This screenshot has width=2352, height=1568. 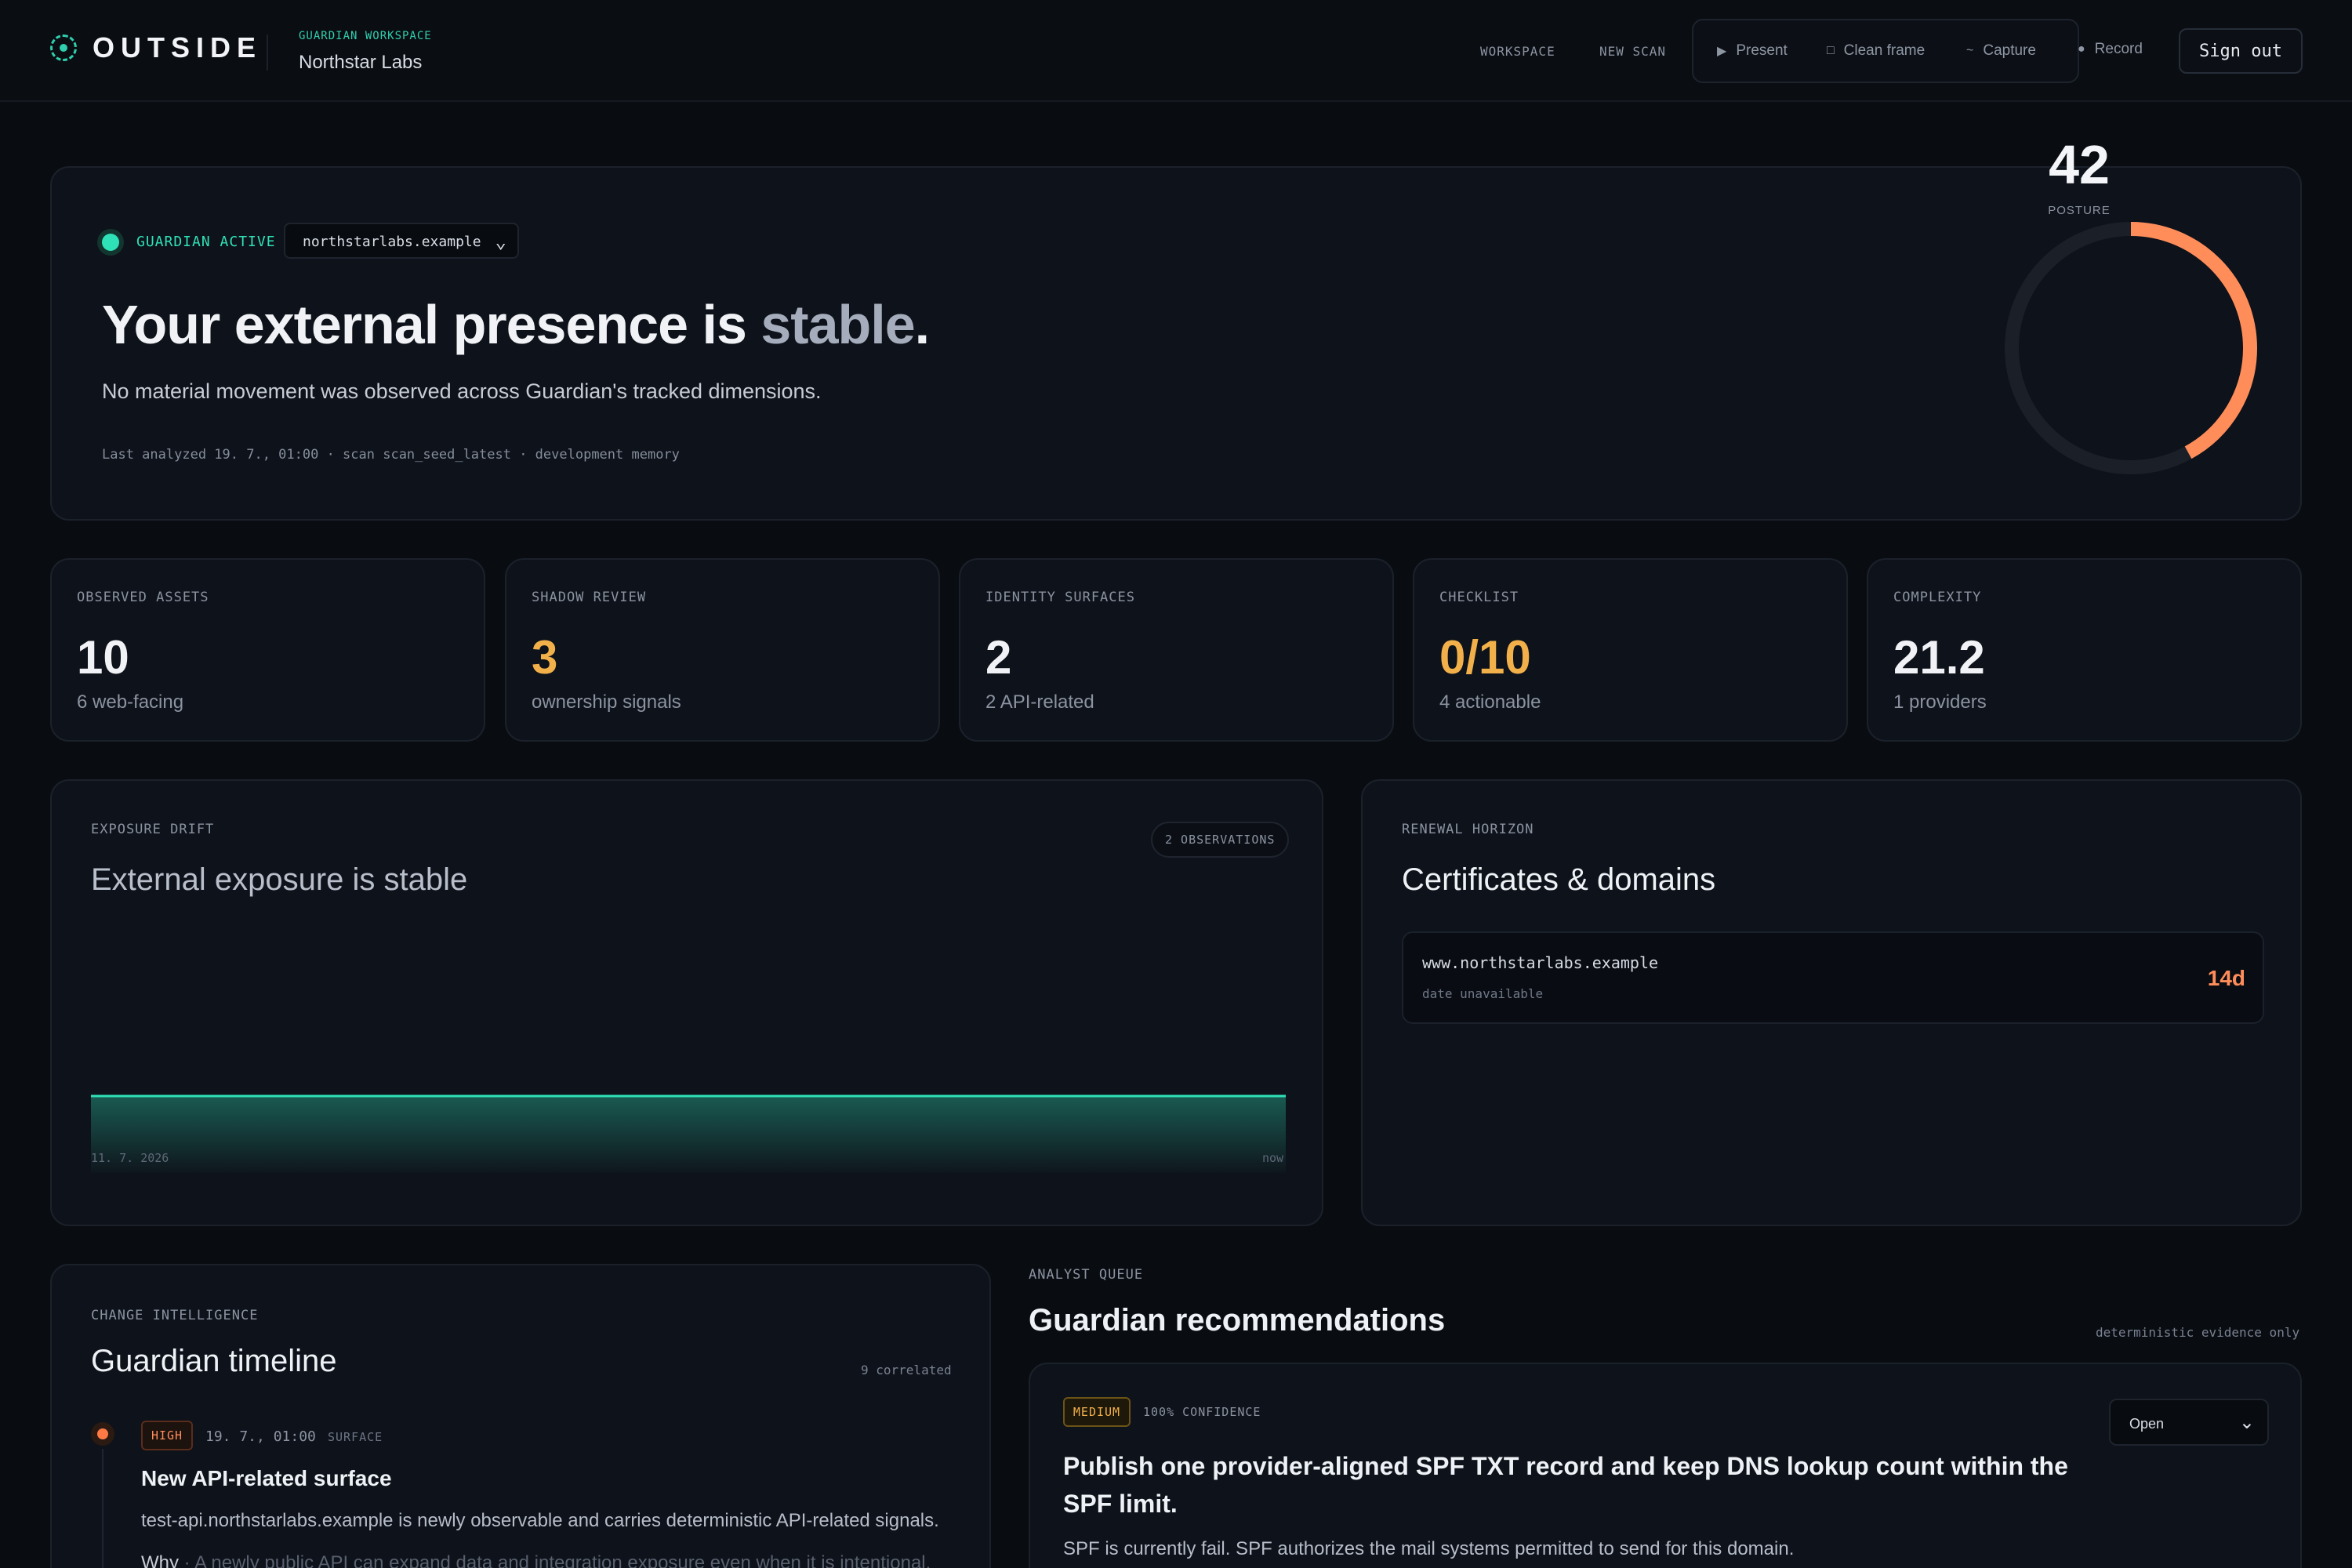 I want to click on capture-label: Capture, so click(x=2010, y=51).